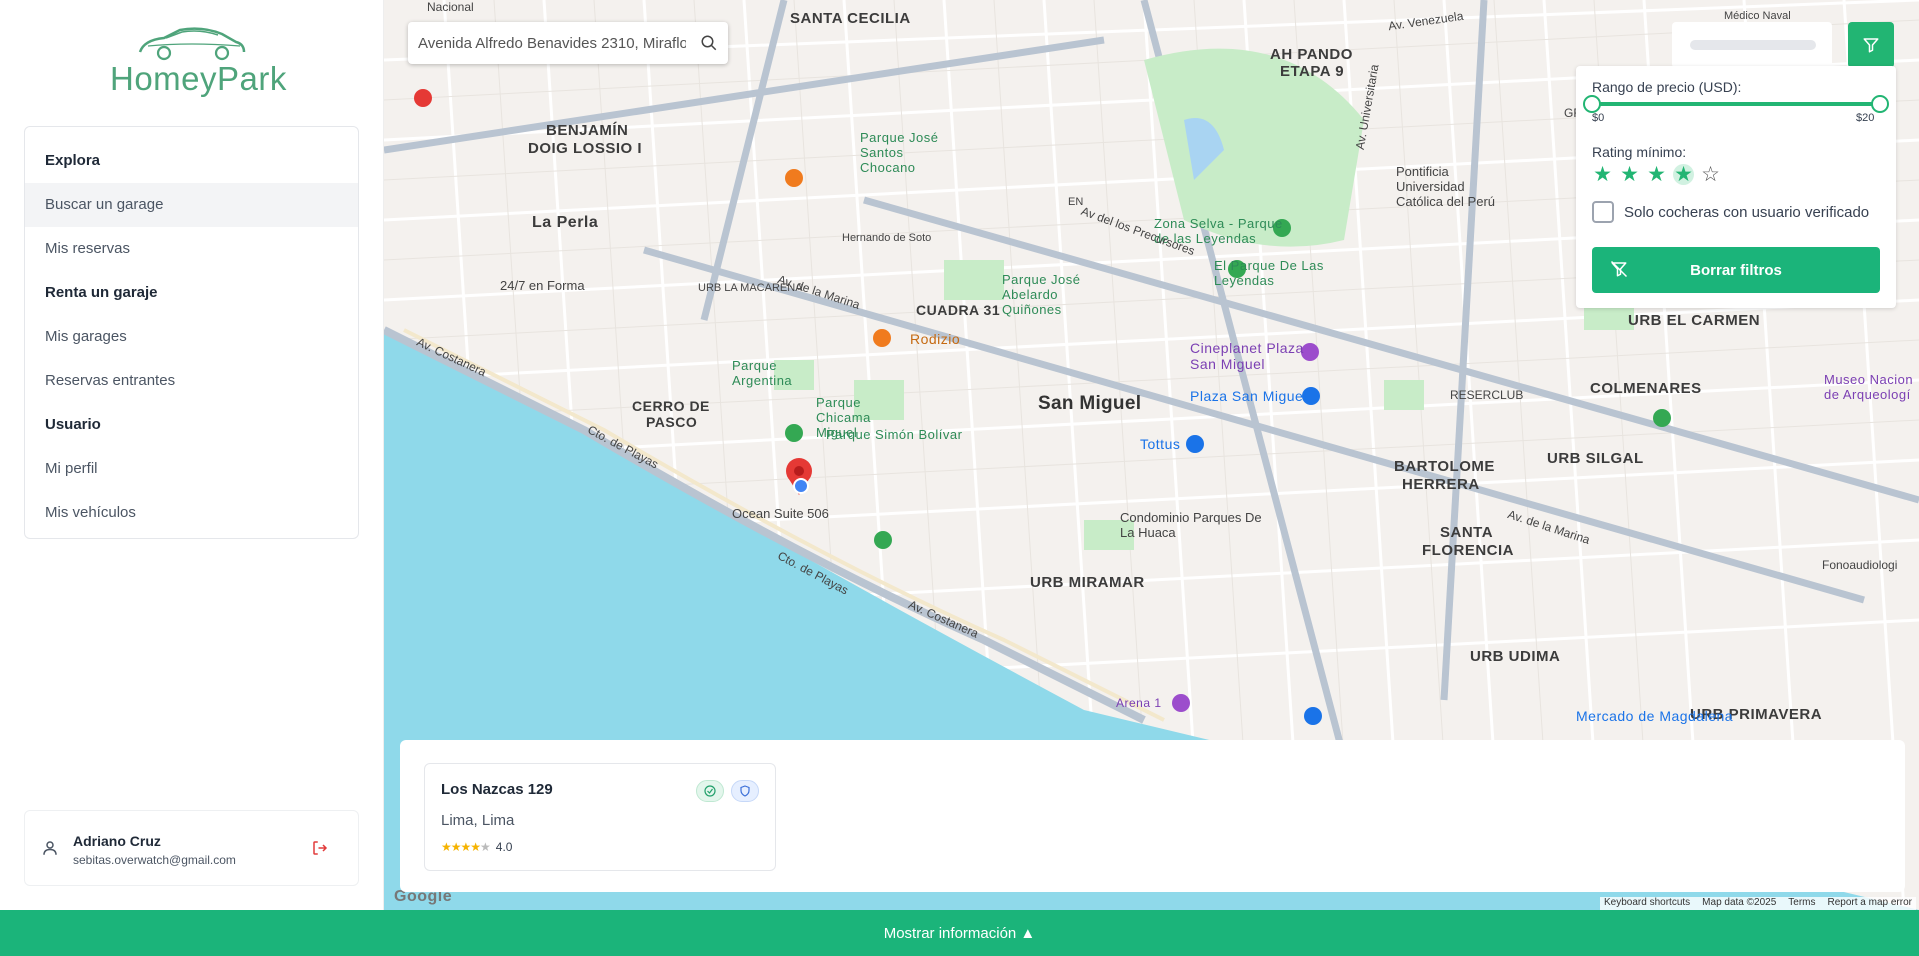  What do you see at coordinates (1247, 356) in the screenshot?
I see `map-label-cineplanet: Cineplanet Plaza San Miguel` at bounding box center [1247, 356].